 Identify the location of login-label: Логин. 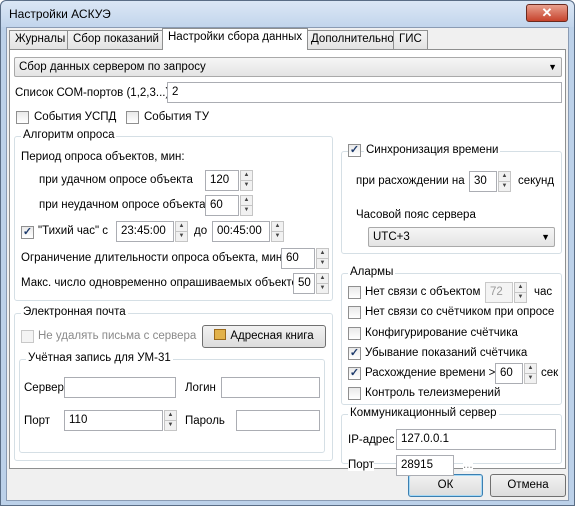
(200, 388).